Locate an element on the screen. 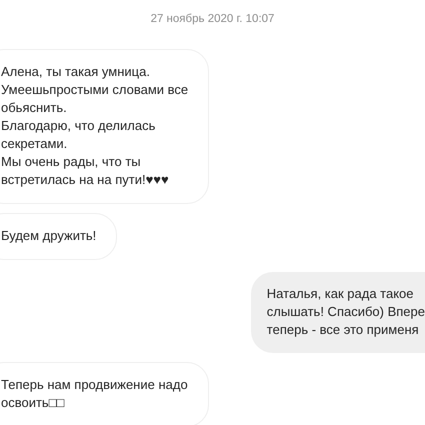 The image size is (425, 425). message-timestamp: 27 ноябрь 2020 г. 10:07 is located at coordinates (213, 19).